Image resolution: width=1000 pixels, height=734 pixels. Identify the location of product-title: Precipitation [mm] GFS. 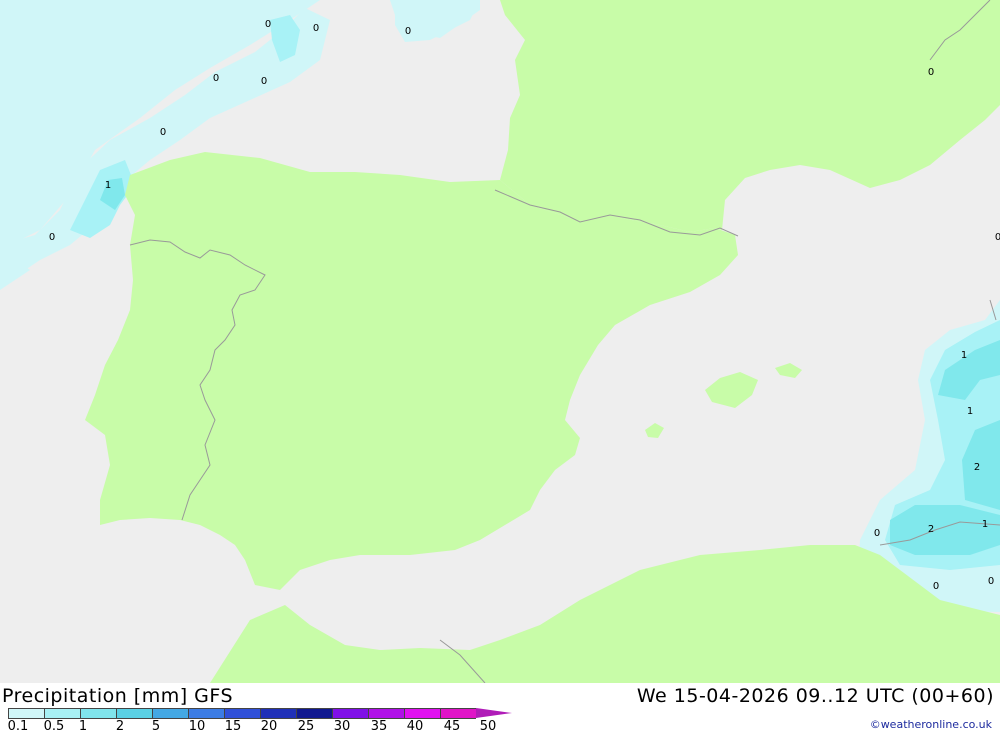
(118, 696).